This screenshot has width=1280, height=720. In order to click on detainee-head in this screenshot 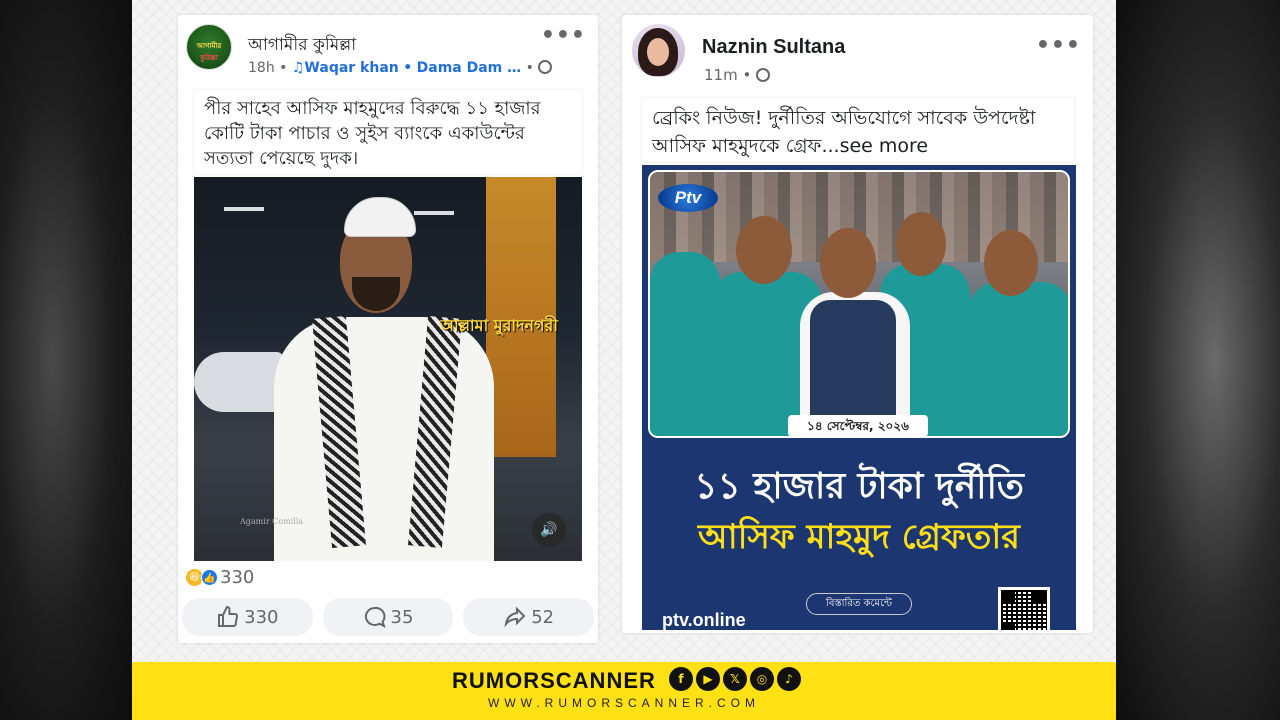, I will do `click(848, 263)`.